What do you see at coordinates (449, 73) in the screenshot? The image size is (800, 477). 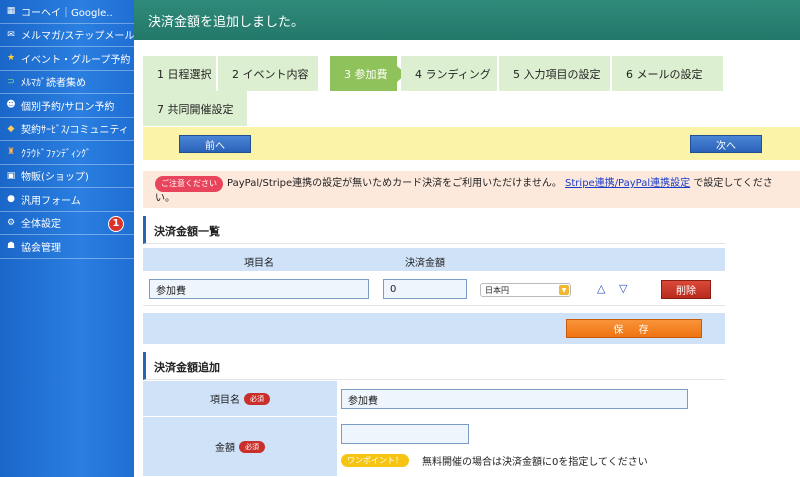 I see `tab-step-4: 4 ランディング` at bounding box center [449, 73].